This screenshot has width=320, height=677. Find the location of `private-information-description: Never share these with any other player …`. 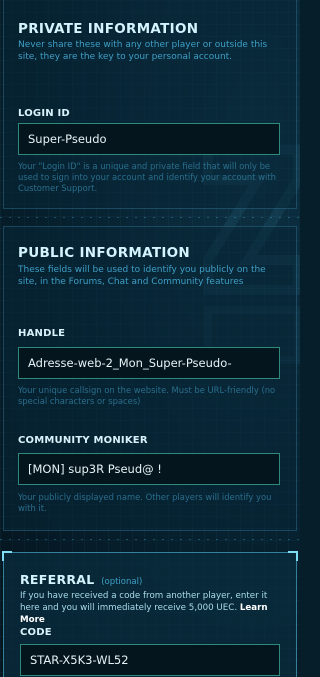

private-information-description: Never share these with any other player … is located at coordinates (143, 51).